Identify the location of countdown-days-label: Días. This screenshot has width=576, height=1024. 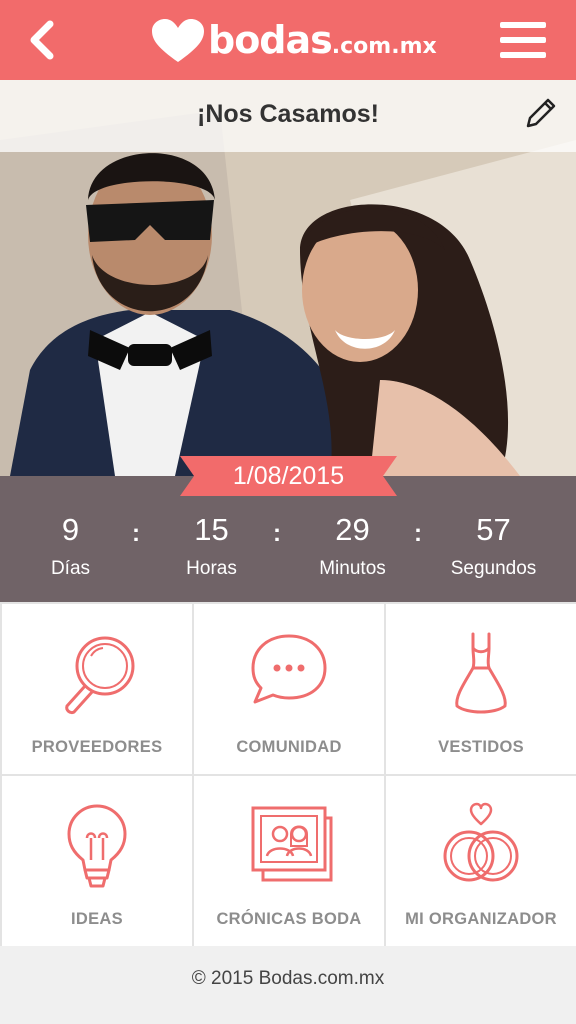
(70, 568).